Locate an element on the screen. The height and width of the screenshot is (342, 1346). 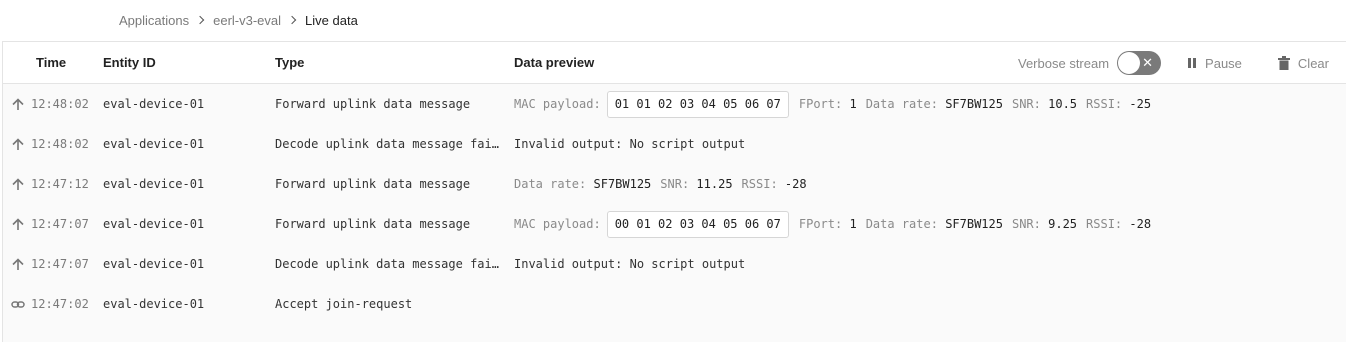
stream-controls: Verbose stream ✕ Pause Clear is located at coordinates (1182, 63).